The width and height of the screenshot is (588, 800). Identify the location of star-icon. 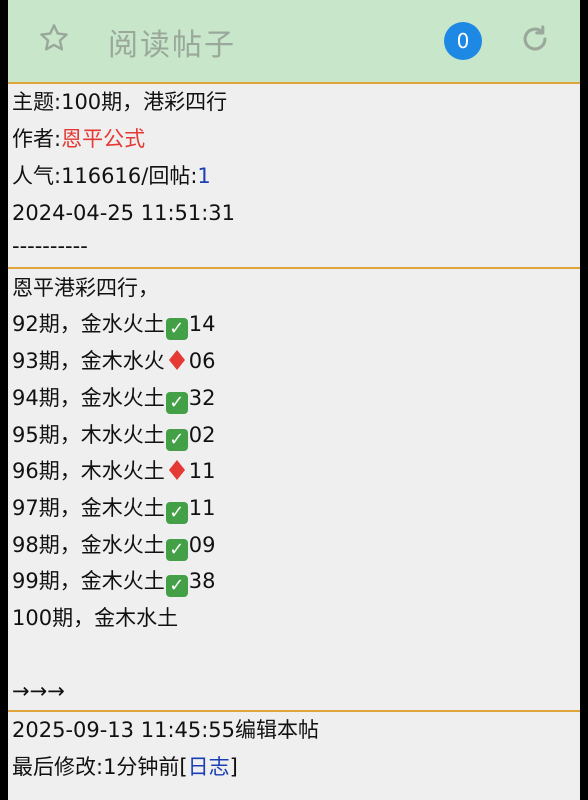
(54, 38).